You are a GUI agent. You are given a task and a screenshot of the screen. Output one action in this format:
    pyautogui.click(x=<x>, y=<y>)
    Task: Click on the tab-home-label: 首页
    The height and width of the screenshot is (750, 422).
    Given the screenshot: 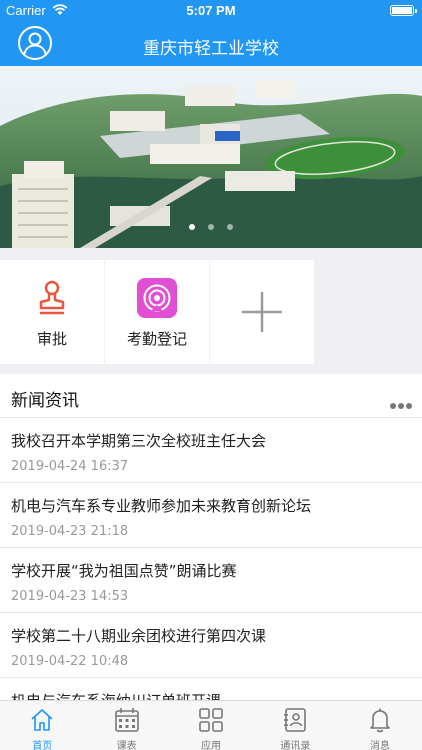 What is the action you would take?
    pyautogui.click(x=42, y=745)
    